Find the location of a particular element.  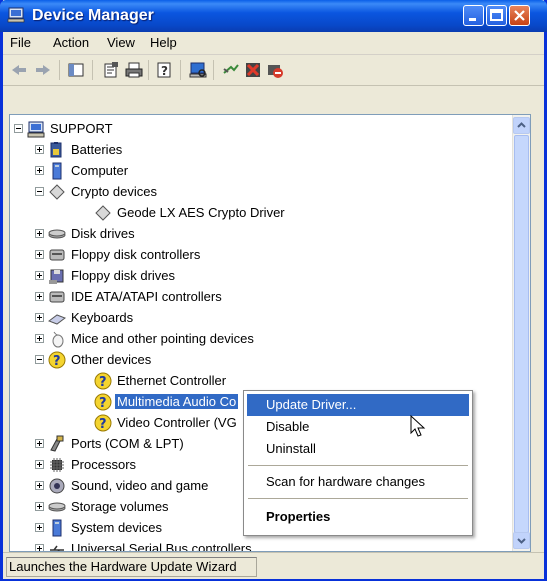

tree-item-label: Universal Serial Bus controllers is located at coordinates (161, 546).